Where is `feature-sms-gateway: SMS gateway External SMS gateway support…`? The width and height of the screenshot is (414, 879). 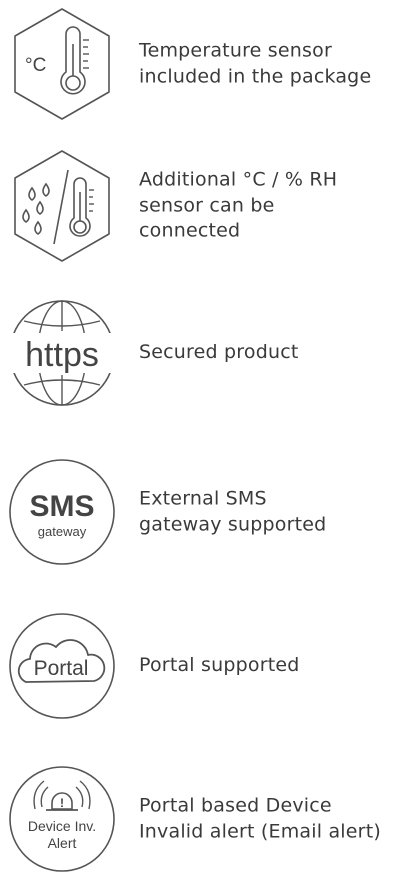
feature-sms-gateway: SMS gateway External SMS gateway support… is located at coordinates (207, 512).